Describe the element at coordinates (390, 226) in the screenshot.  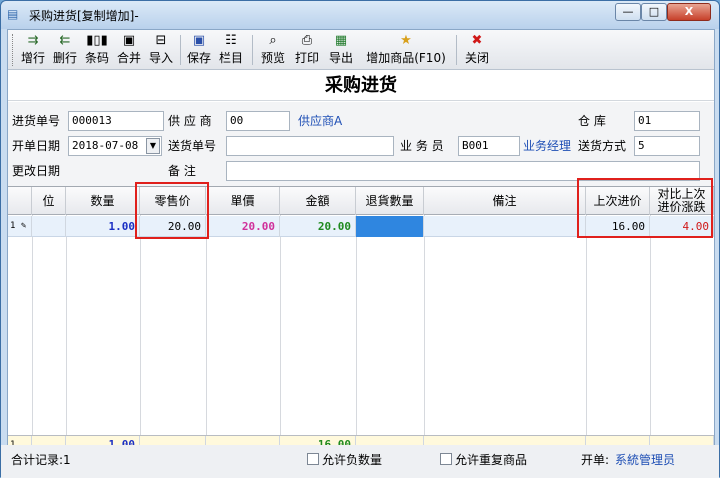
I see `cell-return-qty` at that location.